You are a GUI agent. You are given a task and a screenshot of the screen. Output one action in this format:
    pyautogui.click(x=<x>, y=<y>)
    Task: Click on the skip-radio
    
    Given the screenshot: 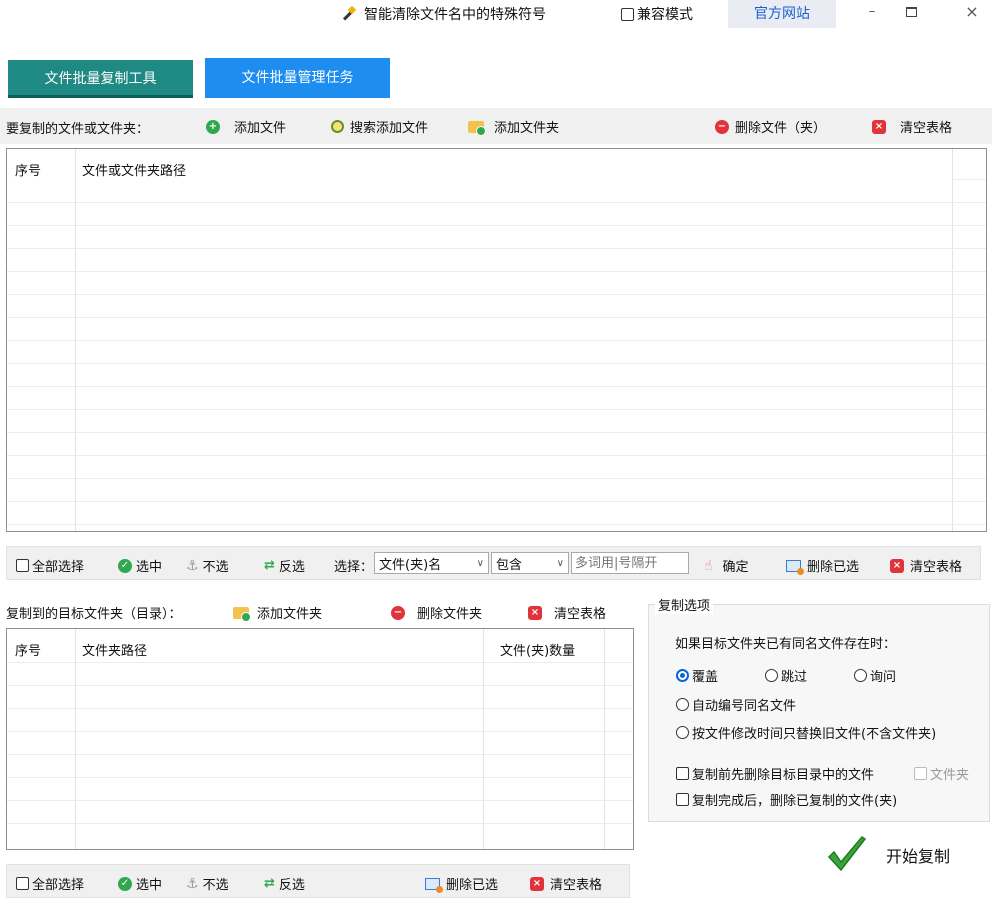 What is the action you would take?
    pyautogui.click(x=771, y=675)
    